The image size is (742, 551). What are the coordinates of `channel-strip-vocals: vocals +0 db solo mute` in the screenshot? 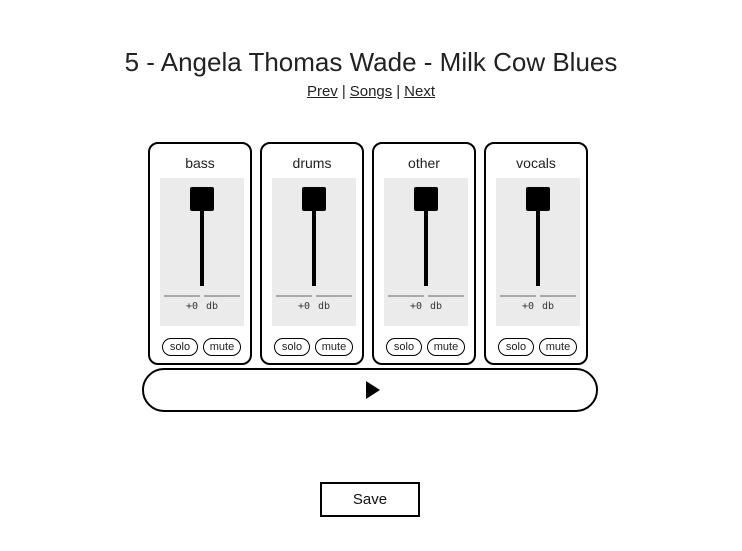 It's located at (536, 253).